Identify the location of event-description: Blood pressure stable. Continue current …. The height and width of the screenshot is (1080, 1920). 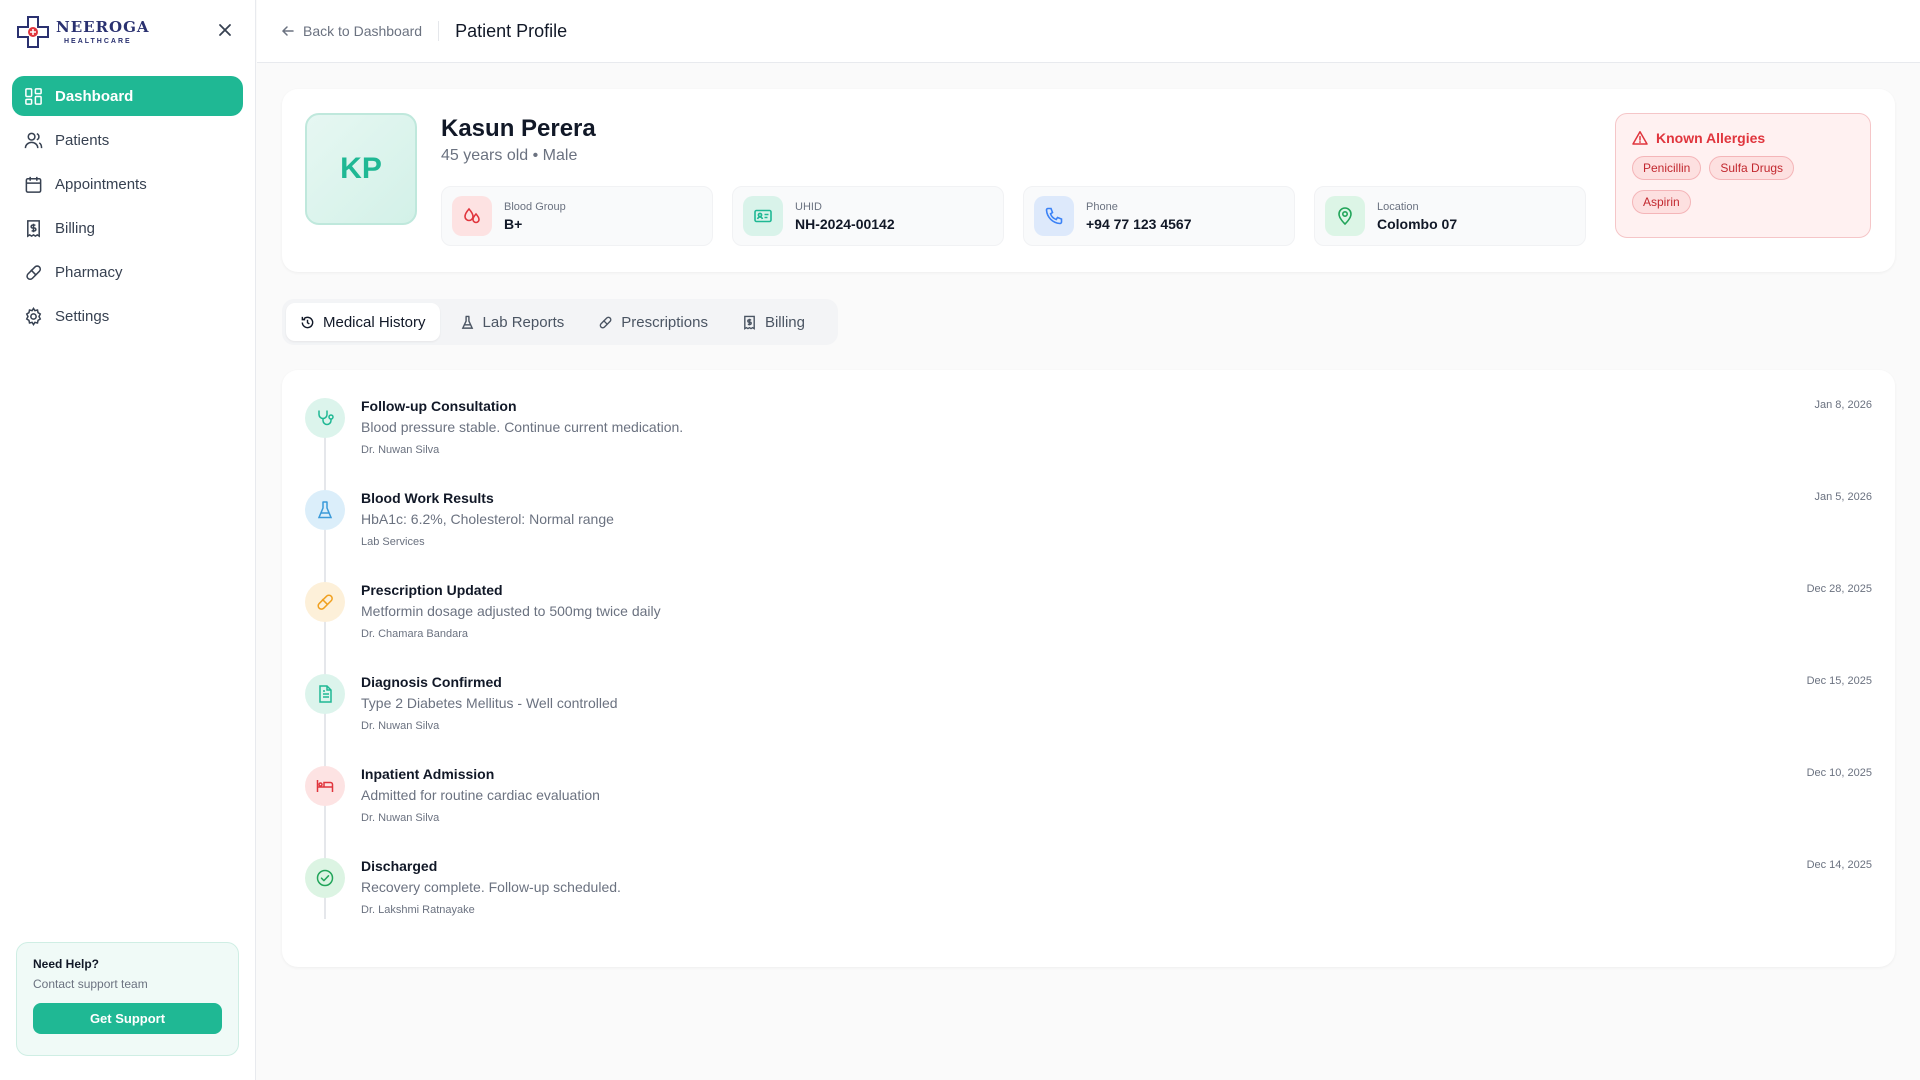
(522, 427).